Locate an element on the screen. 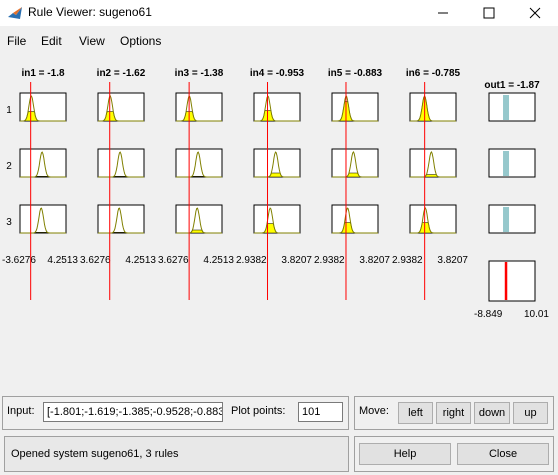 Image resolution: width=558 pixels, height=475 pixels. menu-edit: Edit is located at coordinates (51, 41).